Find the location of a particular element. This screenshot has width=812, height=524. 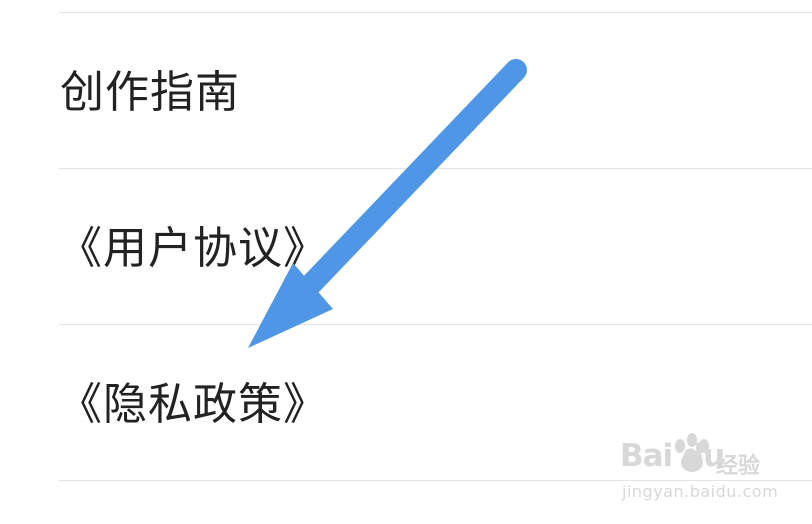

watermark-product: 经验 is located at coordinates (738, 466).